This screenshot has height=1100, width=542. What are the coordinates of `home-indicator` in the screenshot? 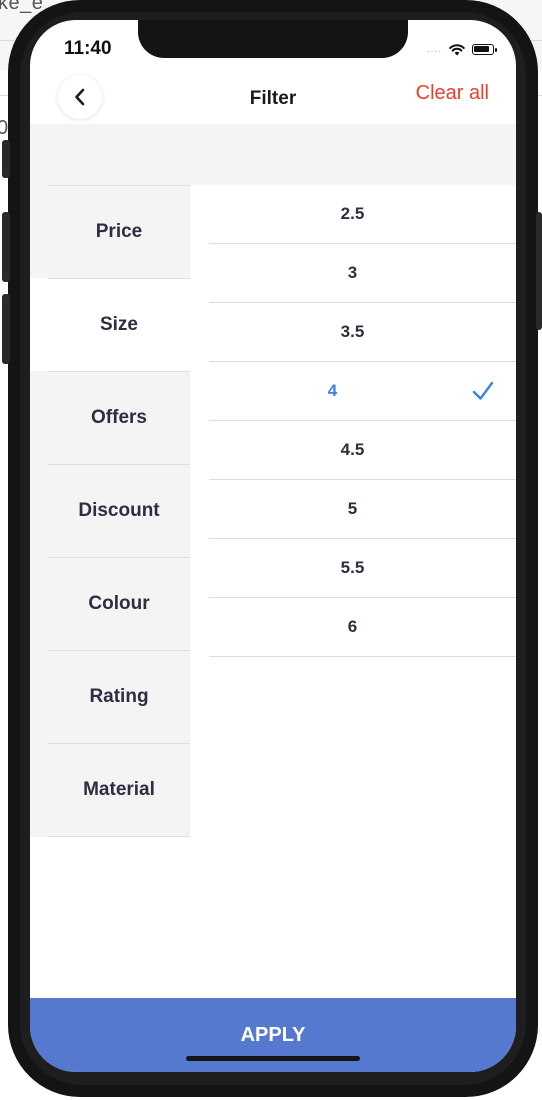 It's located at (273, 1058).